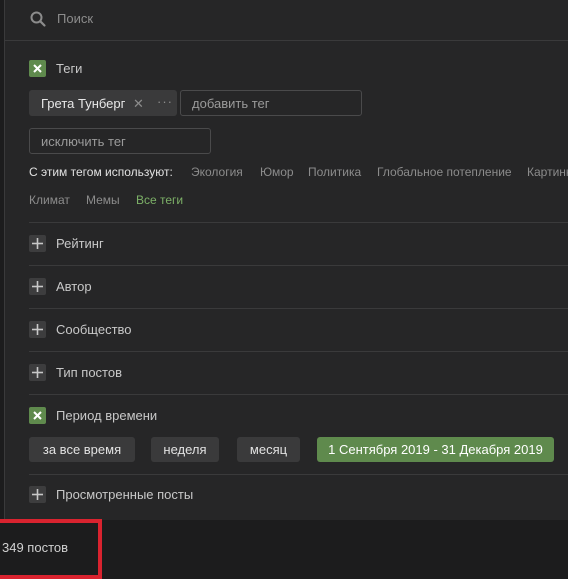 The image size is (568, 579). Describe the element at coordinates (334, 172) in the screenshot. I see `related-tag: Политика` at that location.